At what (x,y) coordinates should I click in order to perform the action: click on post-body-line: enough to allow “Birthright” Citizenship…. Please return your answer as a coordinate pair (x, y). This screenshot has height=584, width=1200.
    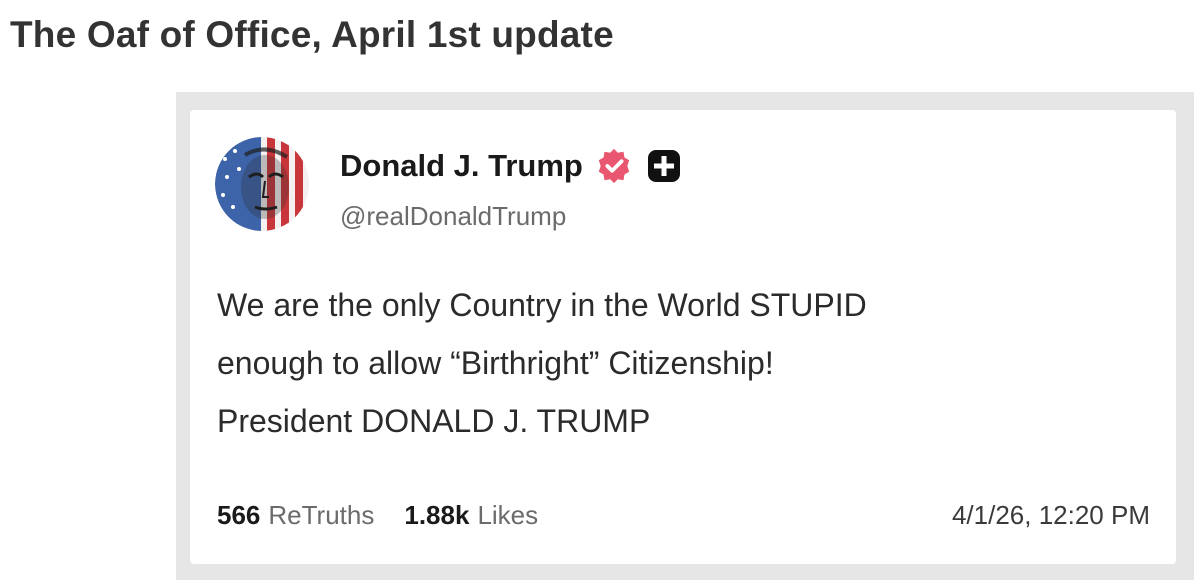
    Looking at the image, I should click on (495, 363).